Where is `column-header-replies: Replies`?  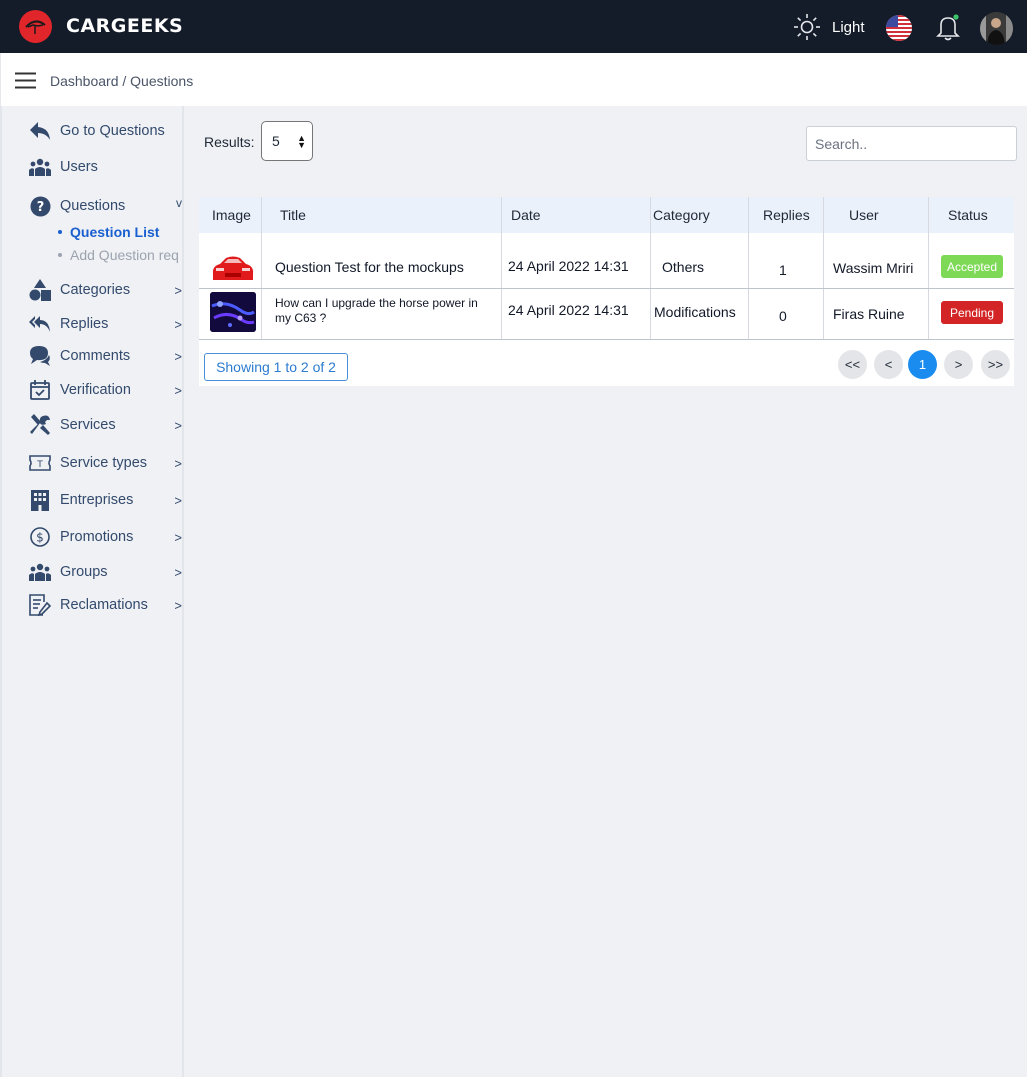
column-header-replies: Replies is located at coordinates (786, 215).